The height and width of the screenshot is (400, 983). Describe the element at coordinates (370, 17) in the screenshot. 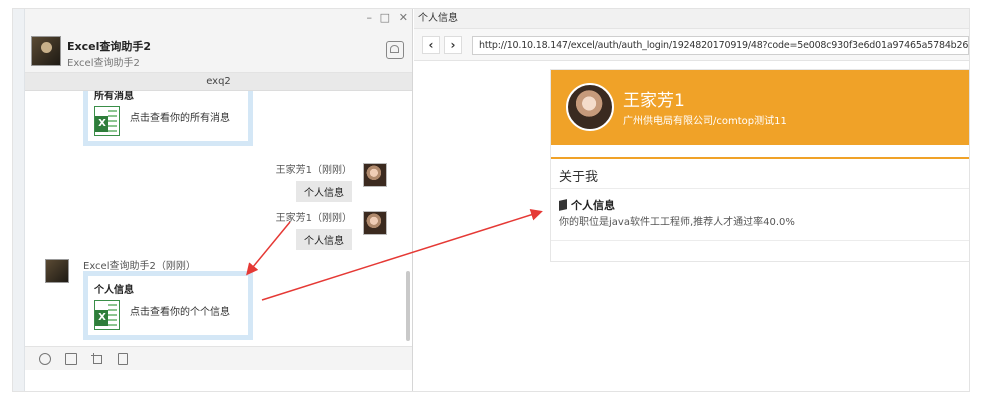

I see `minimize-button: –` at that location.